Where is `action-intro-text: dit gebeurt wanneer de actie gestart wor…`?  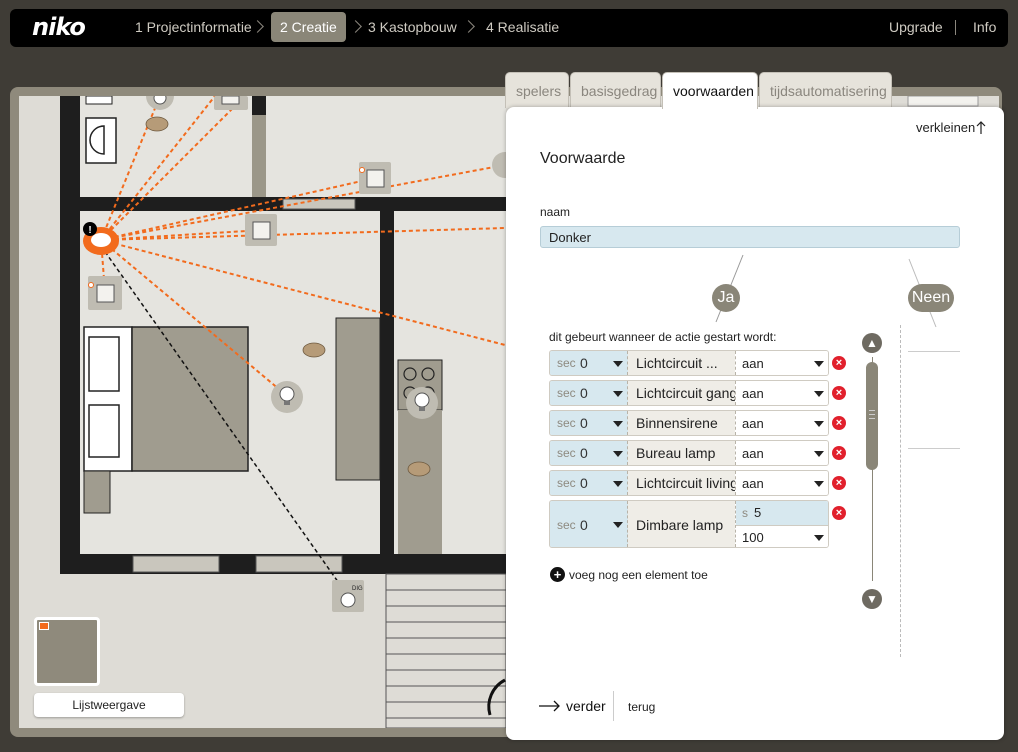
action-intro-text: dit gebeurt wanneer de actie gestart wor… is located at coordinates (663, 337).